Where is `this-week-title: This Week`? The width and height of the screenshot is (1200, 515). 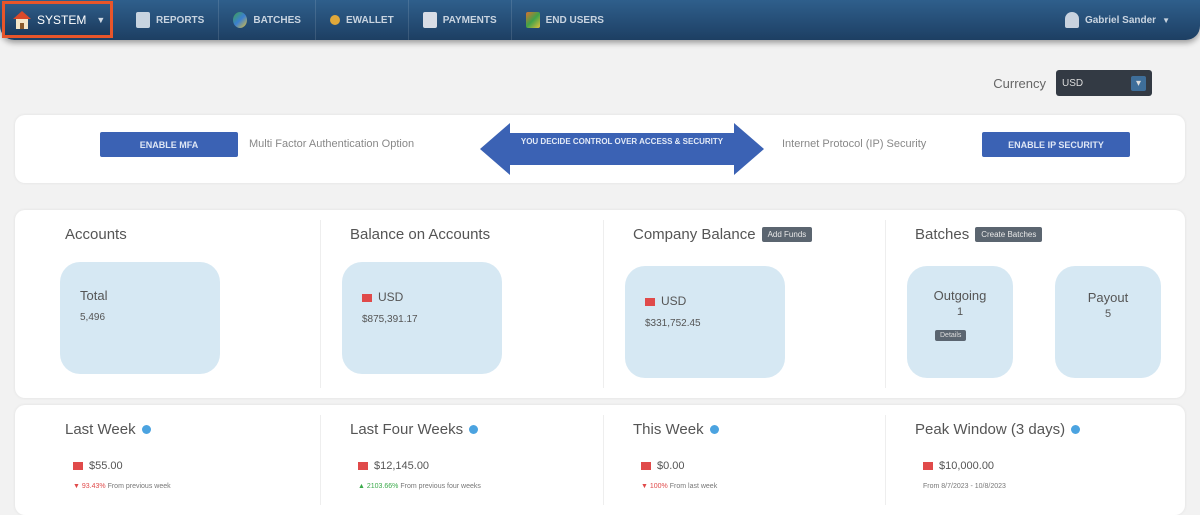
this-week-title: This Week is located at coordinates (676, 429).